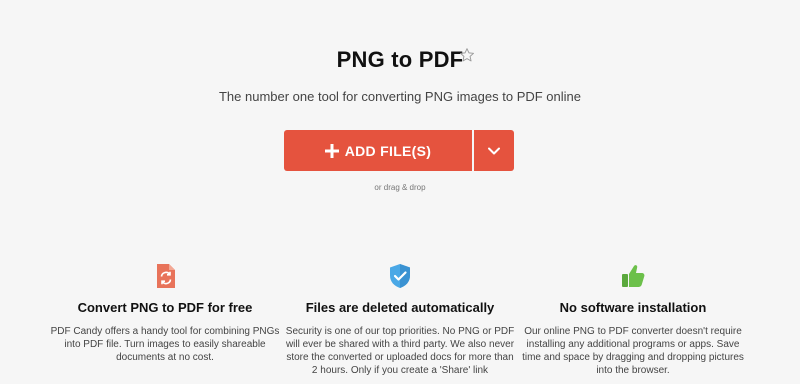 The height and width of the screenshot is (384, 800). I want to click on page-title: PNG to PDF, so click(400, 59).